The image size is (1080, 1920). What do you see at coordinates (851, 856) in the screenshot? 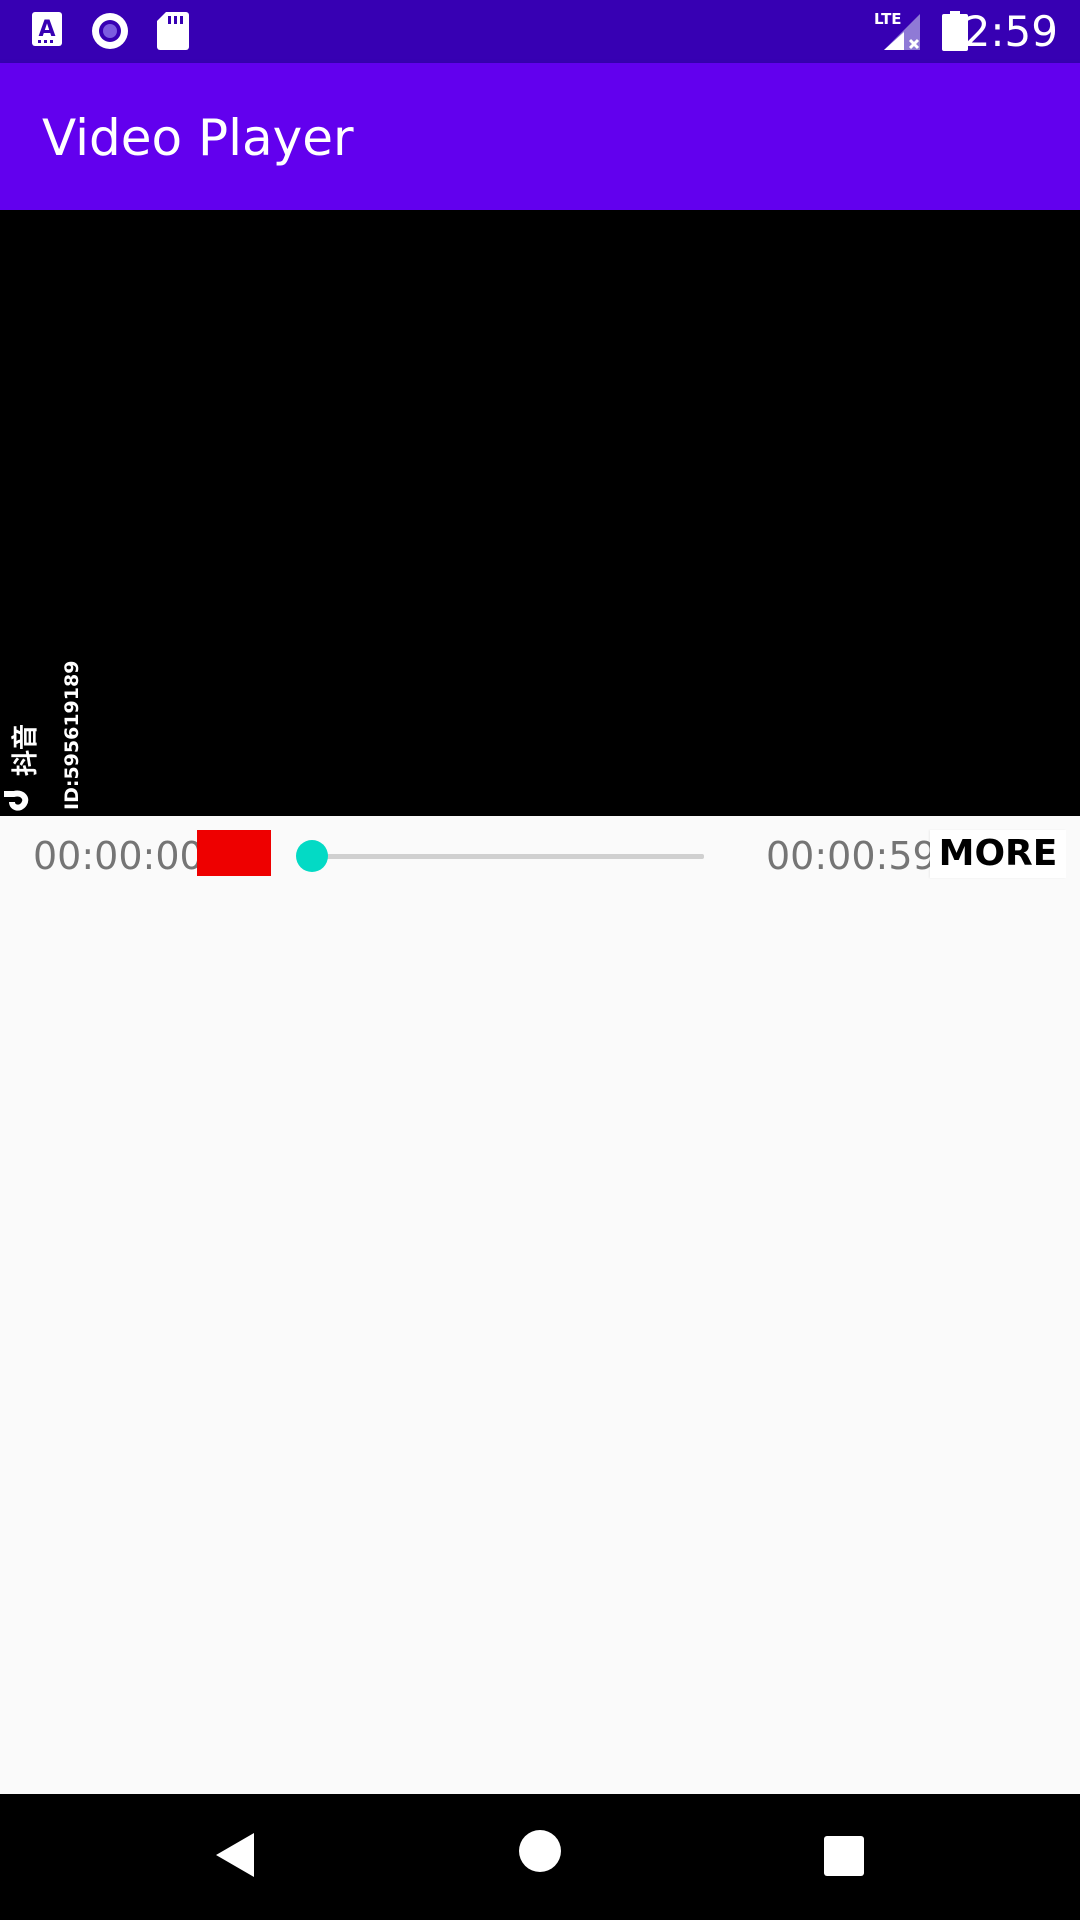
I see `total-time: 00:00:59` at bounding box center [851, 856].